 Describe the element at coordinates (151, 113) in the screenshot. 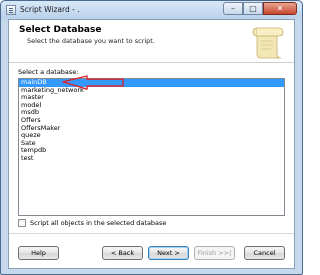

I see `list-item: msdb` at that location.